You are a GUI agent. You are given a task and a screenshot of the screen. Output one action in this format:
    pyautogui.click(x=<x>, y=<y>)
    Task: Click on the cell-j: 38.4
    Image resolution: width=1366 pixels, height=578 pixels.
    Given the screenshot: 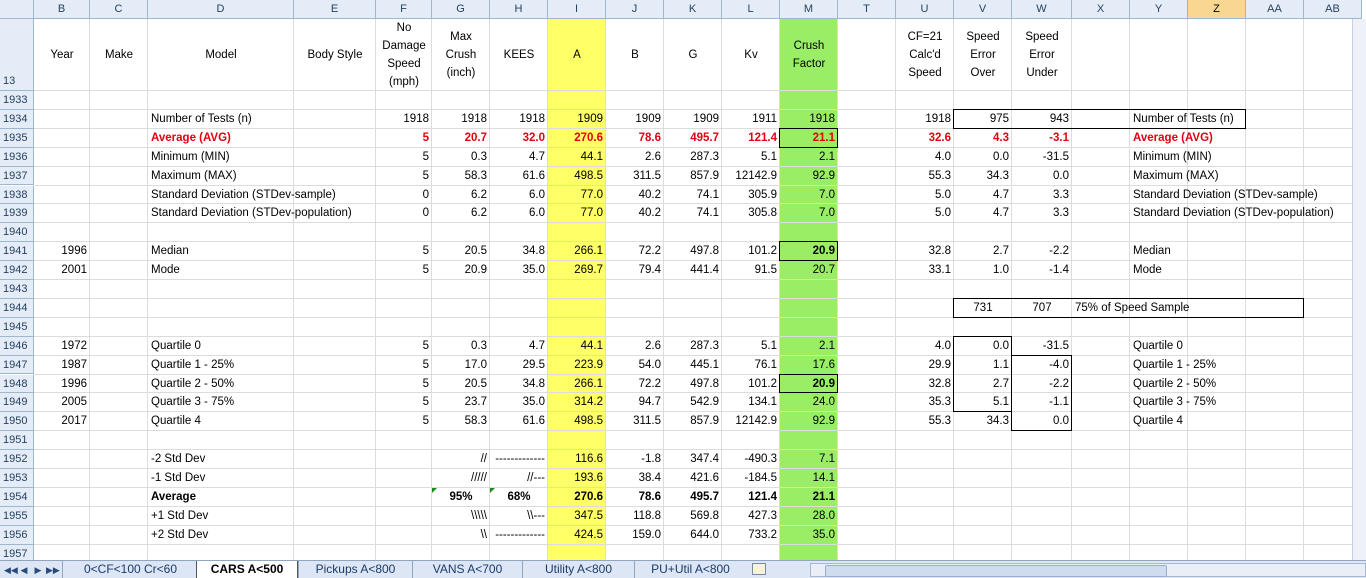 What is the action you would take?
    pyautogui.click(x=635, y=478)
    